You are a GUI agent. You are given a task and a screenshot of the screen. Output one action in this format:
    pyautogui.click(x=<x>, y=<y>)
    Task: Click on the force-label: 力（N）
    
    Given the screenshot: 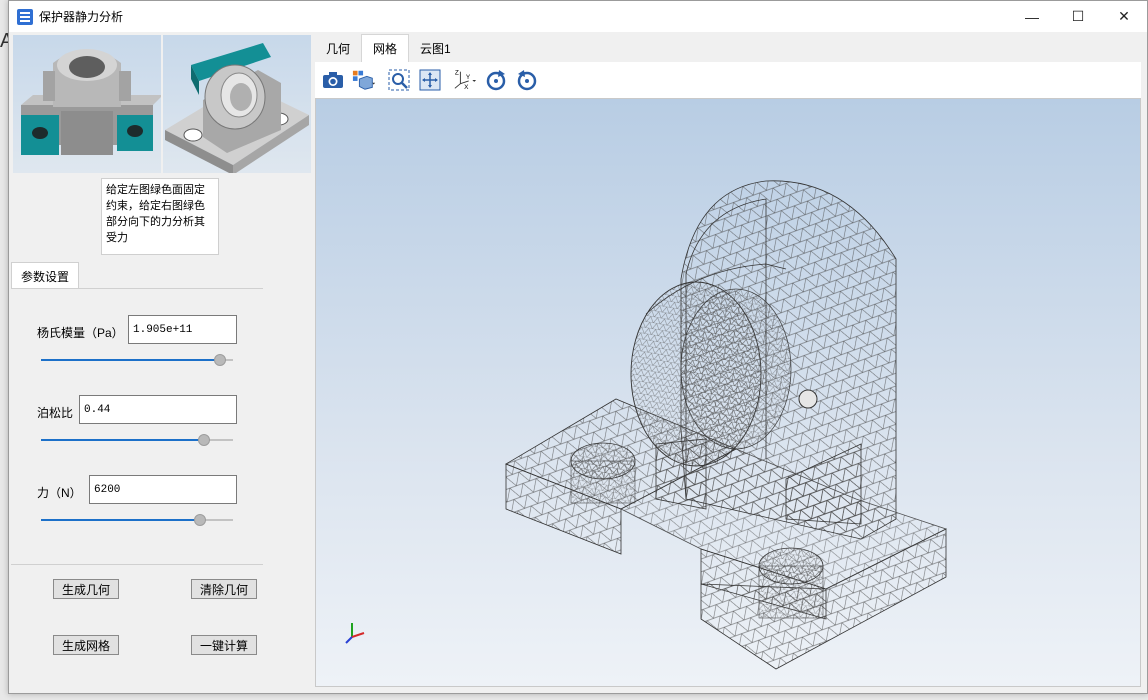 What is the action you would take?
    pyautogui.click(x=59, y=493)
    